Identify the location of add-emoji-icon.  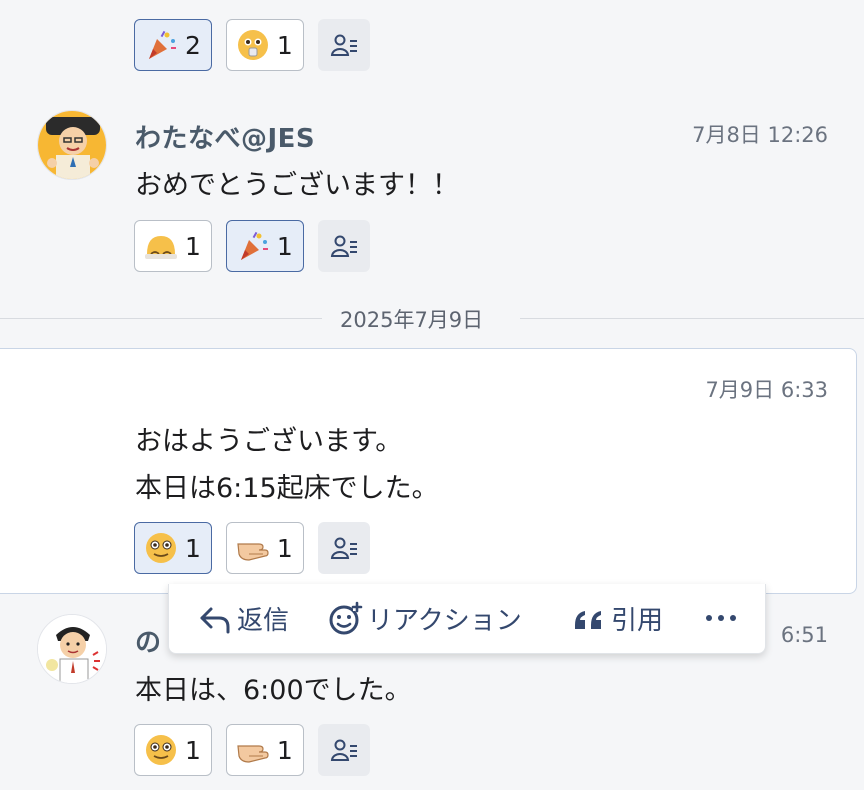
(346, 617).